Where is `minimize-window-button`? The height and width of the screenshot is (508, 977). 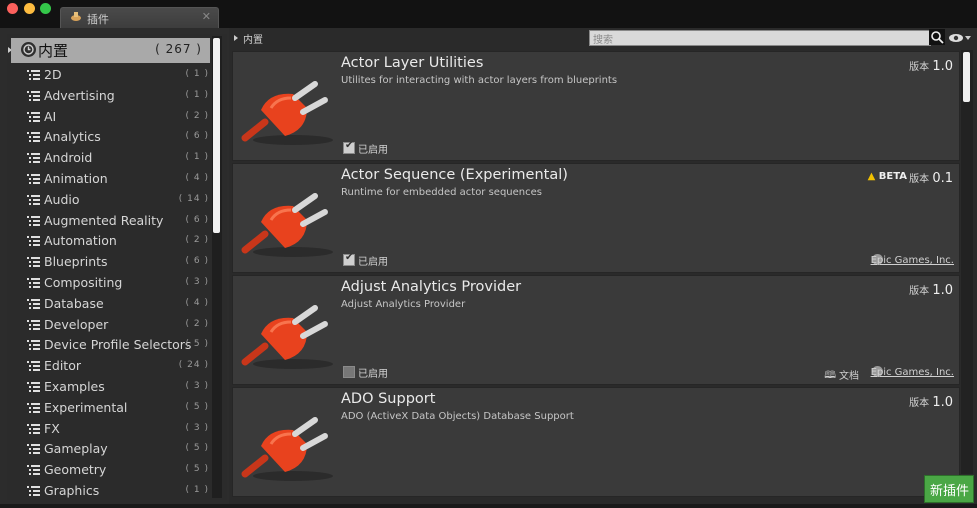
minimize-window-button is located at coordinates (29, 8).